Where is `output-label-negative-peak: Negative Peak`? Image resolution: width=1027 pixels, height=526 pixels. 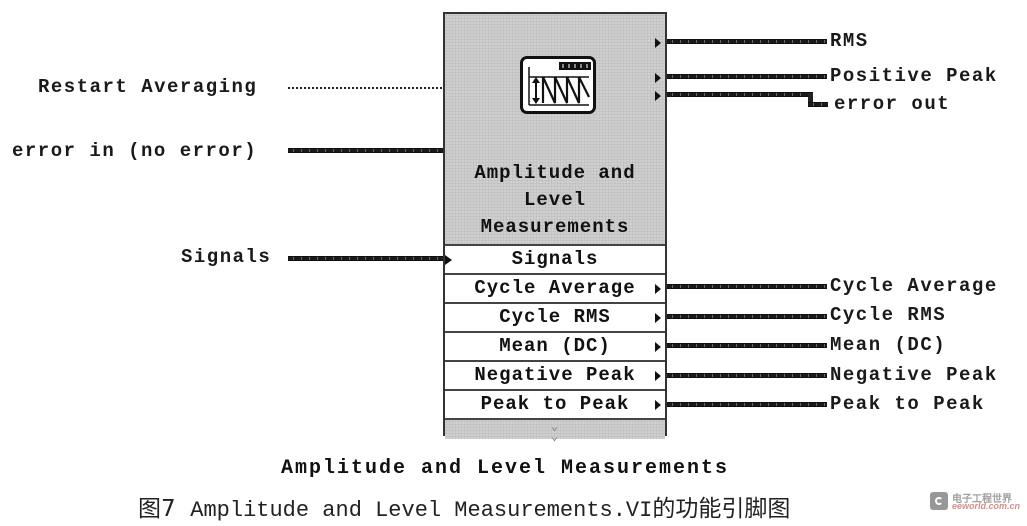 output-label-negative-peak: Negative Peak is located at coordinates (914, 375).